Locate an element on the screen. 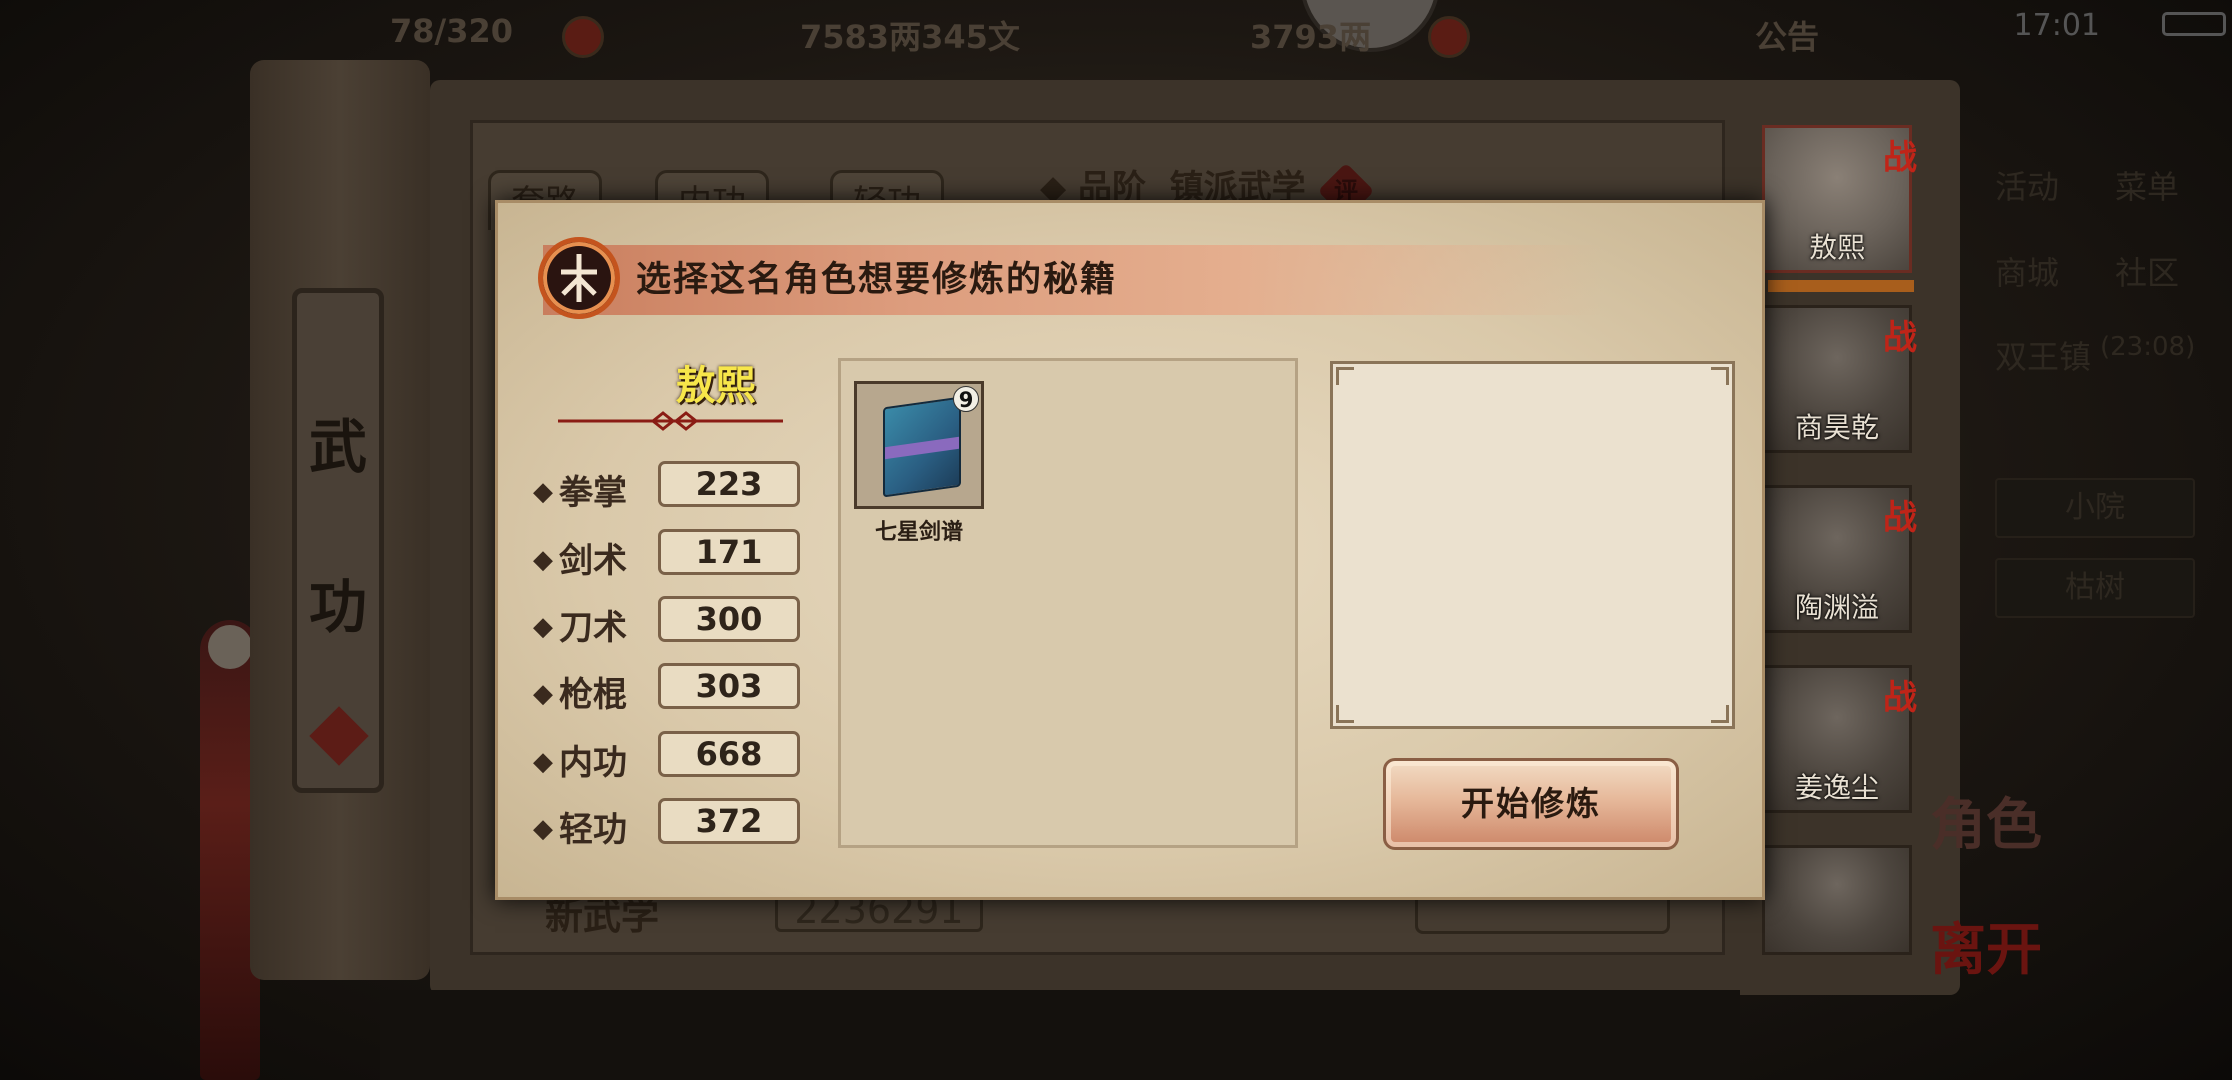  stat-row-blade: ◆ 刀术 300 is located at coordinates (666, 622).